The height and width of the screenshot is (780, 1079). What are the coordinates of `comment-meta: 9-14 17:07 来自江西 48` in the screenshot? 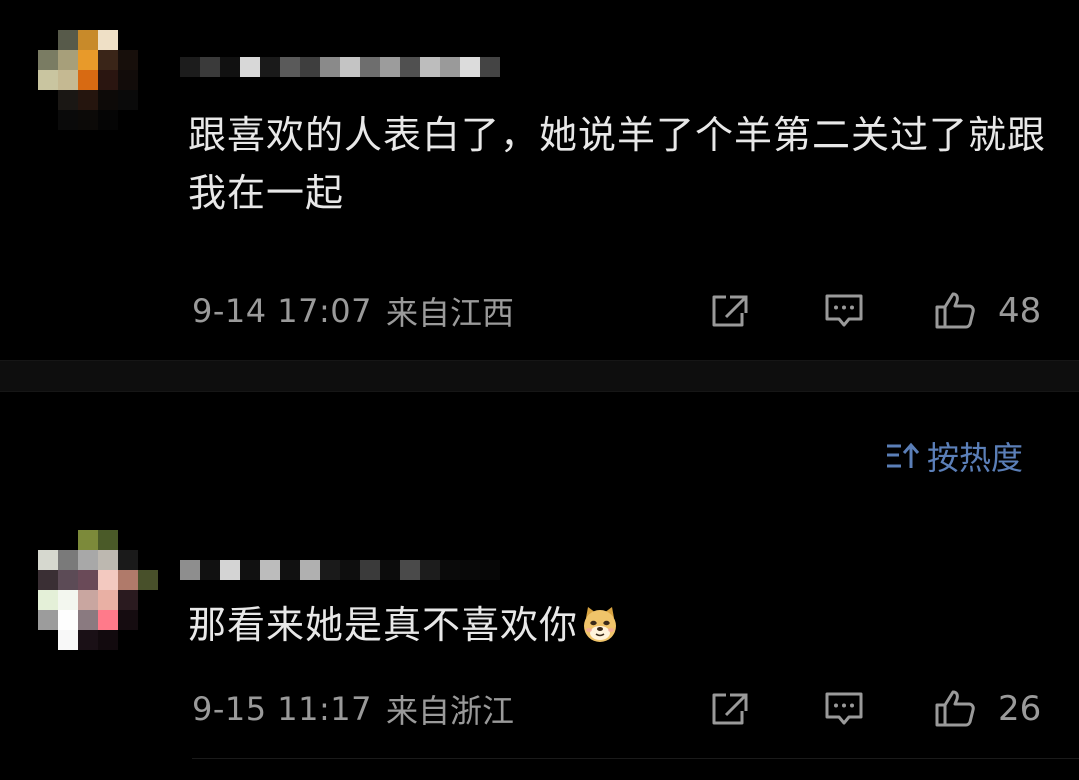 It's located at (617, 311).